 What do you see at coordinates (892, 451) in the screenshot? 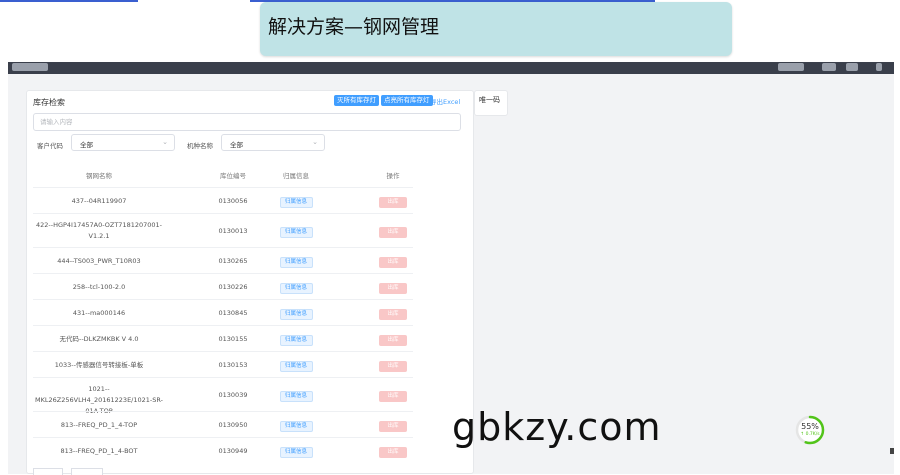
I see `edge-mark` at bounding box center [892, 451].